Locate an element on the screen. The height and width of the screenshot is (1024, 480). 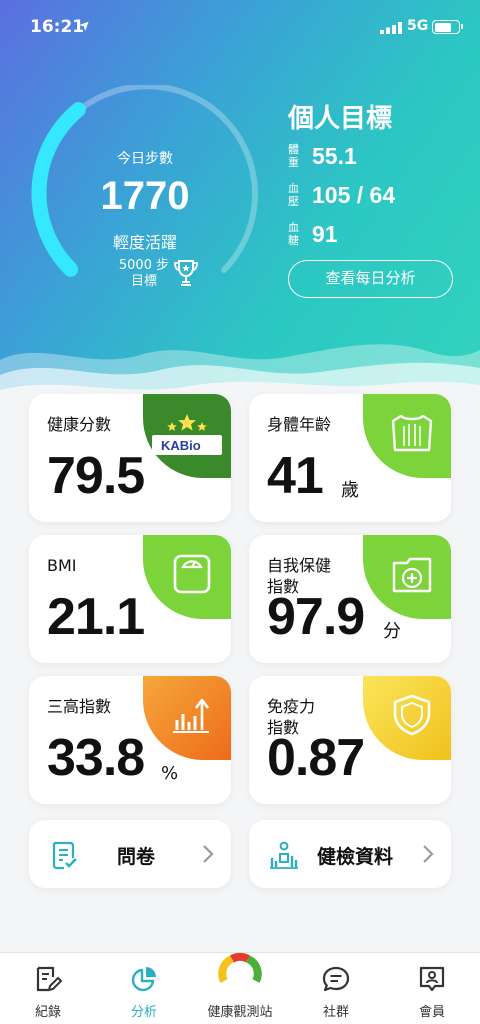
kabio-logo: KABio is located at coordinates (187, 436).